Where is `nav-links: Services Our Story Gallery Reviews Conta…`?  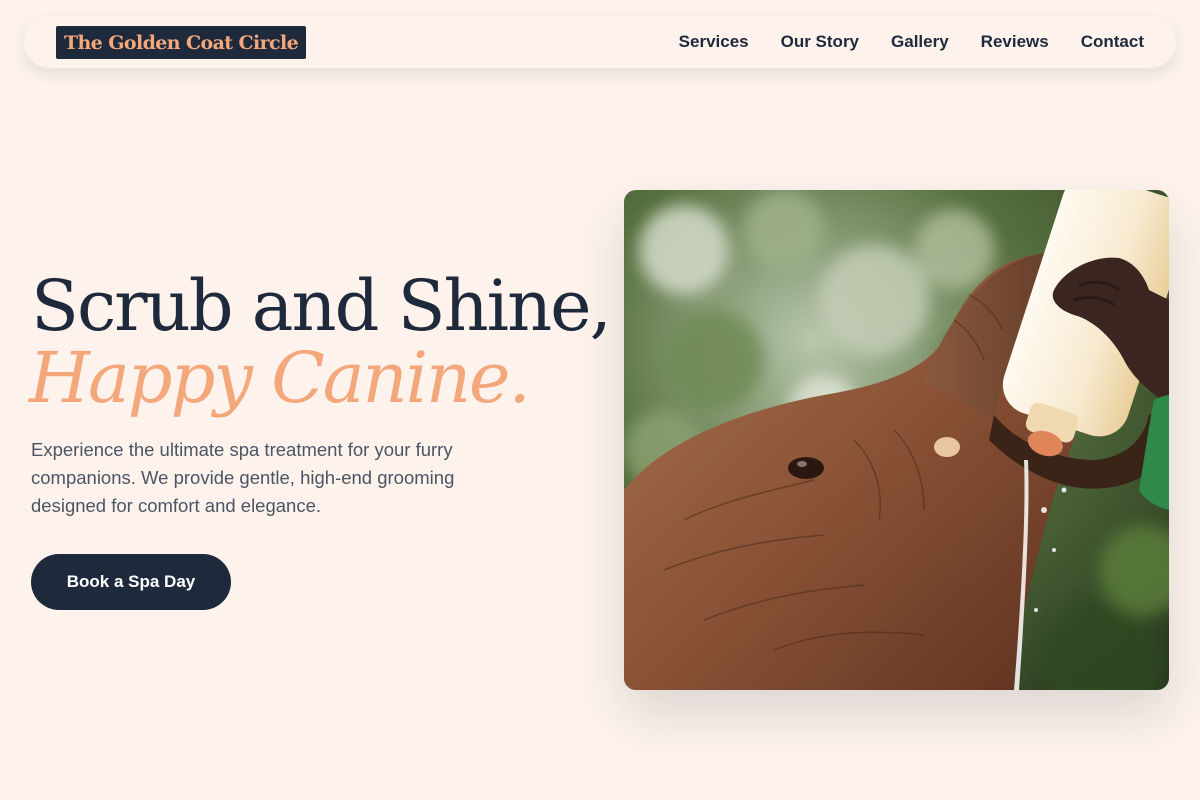
nav-links: Services Our Story Gallery Reviews Conta… is located at coordinates (911, 42).